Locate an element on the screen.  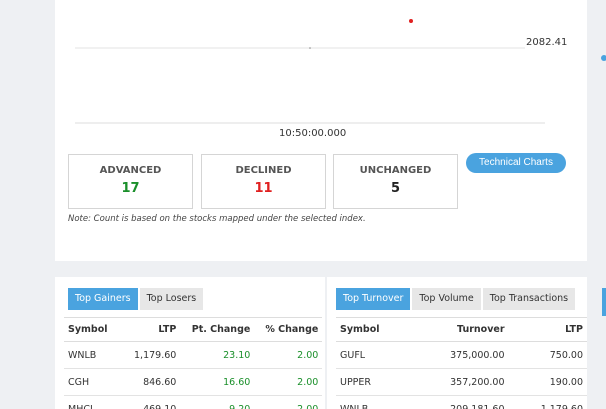
row-symbol: GUFL is located at coordinates (375, 355).